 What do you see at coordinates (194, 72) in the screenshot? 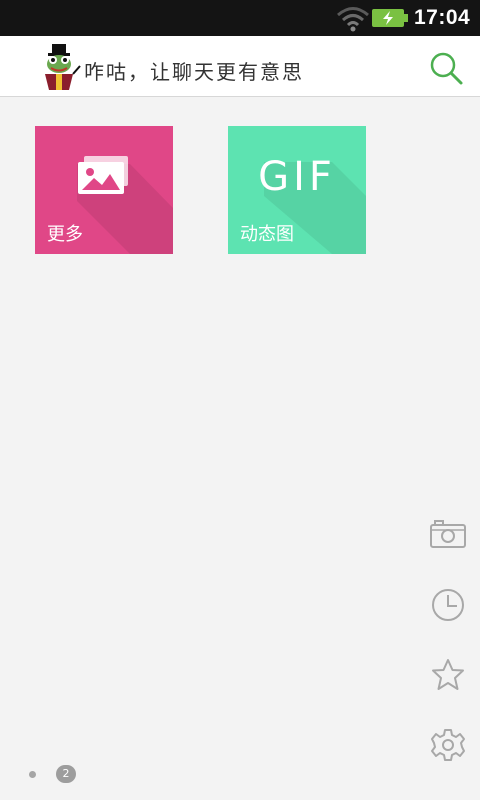
I see `app-slogan: 咋咕，让聊天更有意思` at bounding box center [194, 72].